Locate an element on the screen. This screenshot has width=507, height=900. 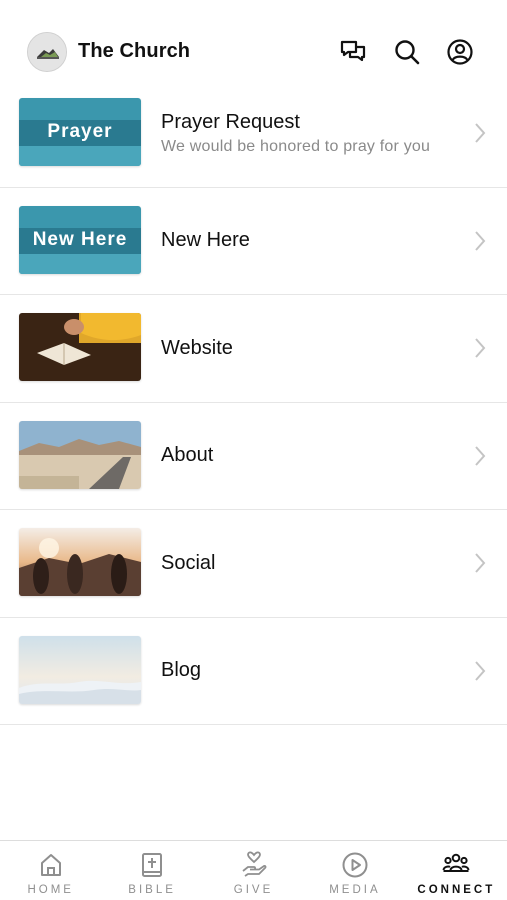
people-icon is located at coordinates (456, 865).